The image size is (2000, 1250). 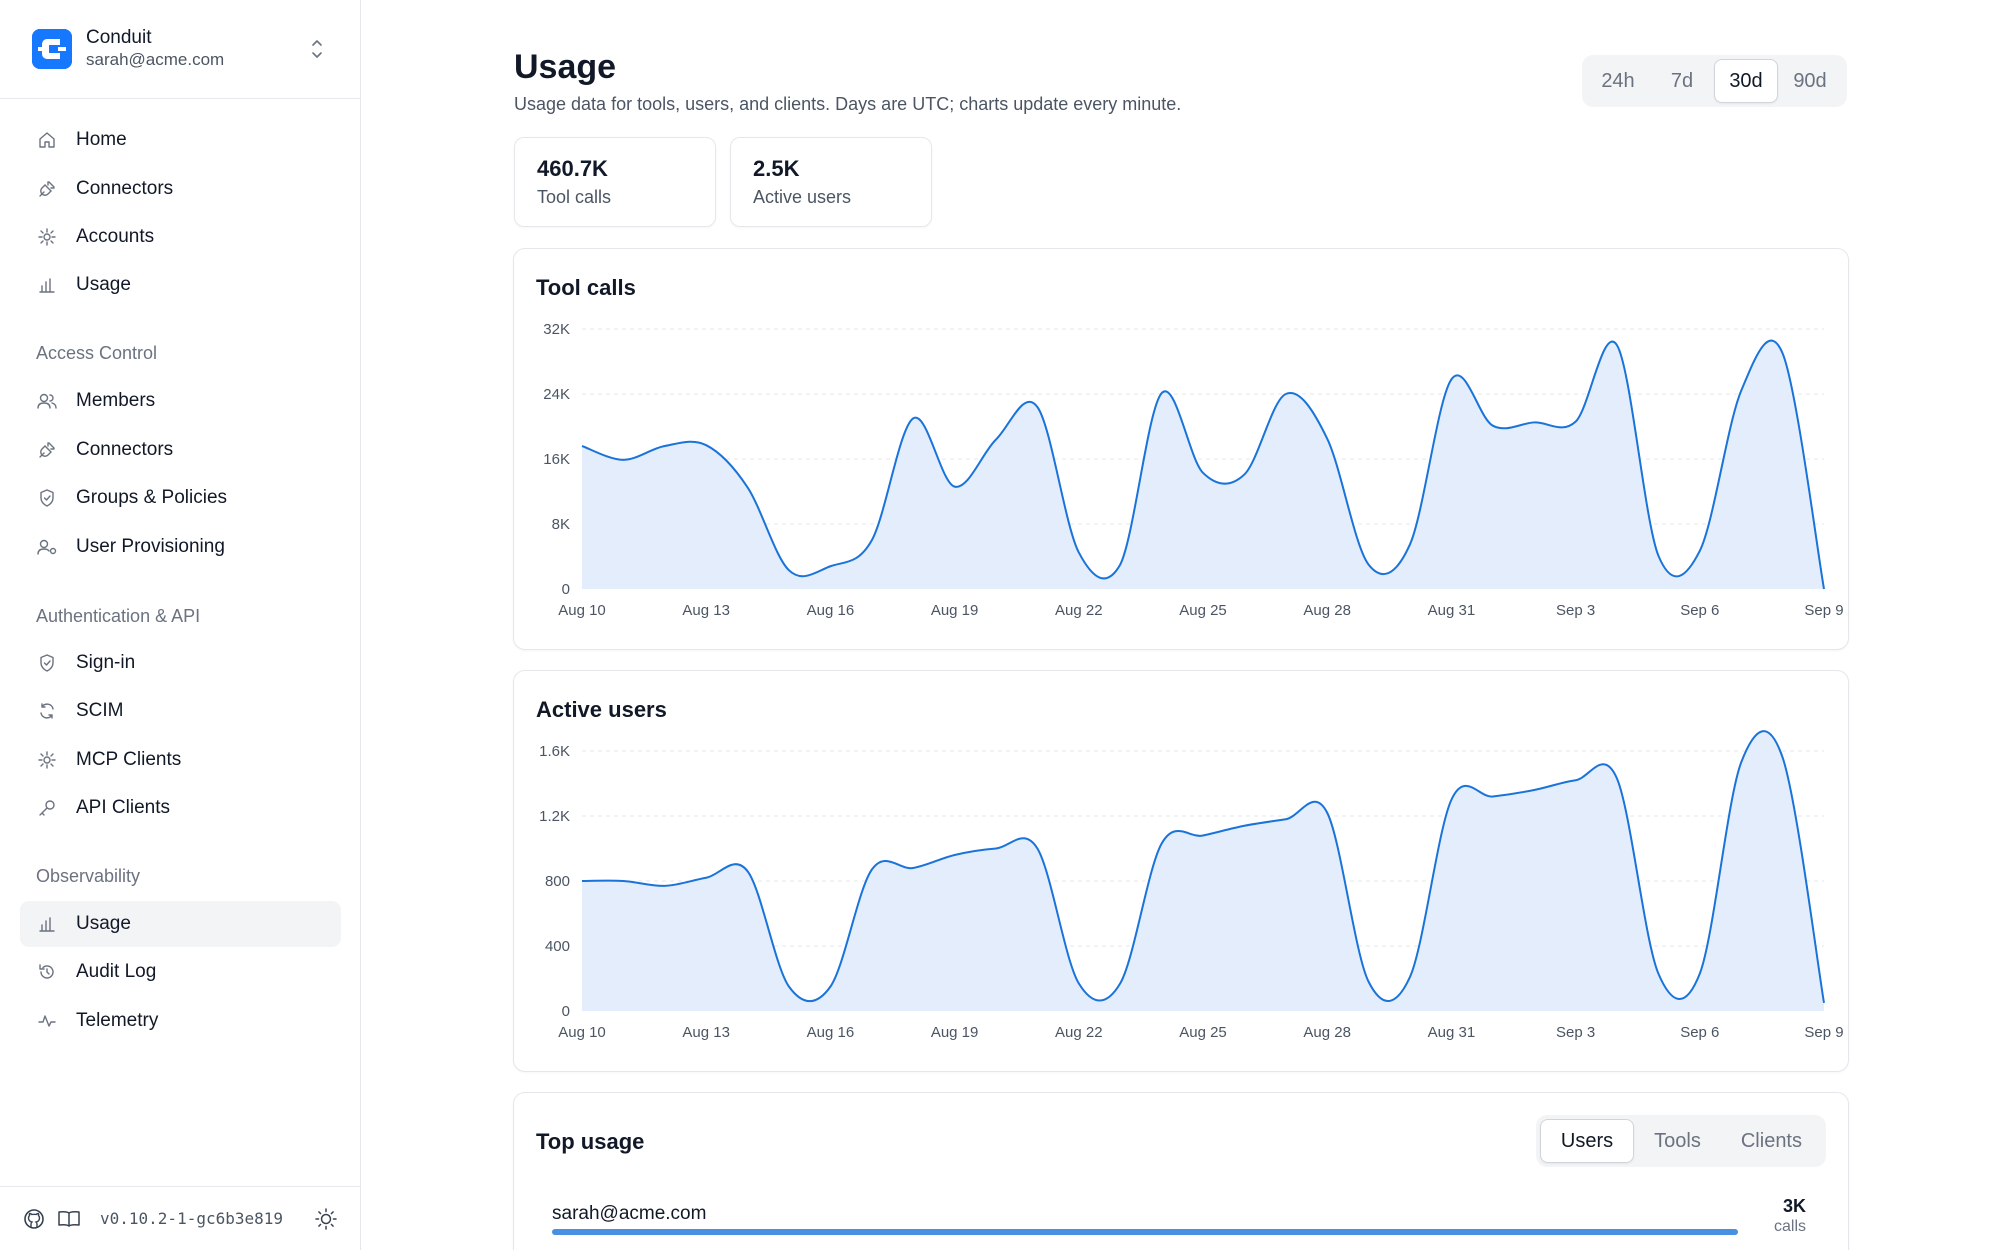 I want to click on tab-clients: Clients, so click(x=1771, y=1141).